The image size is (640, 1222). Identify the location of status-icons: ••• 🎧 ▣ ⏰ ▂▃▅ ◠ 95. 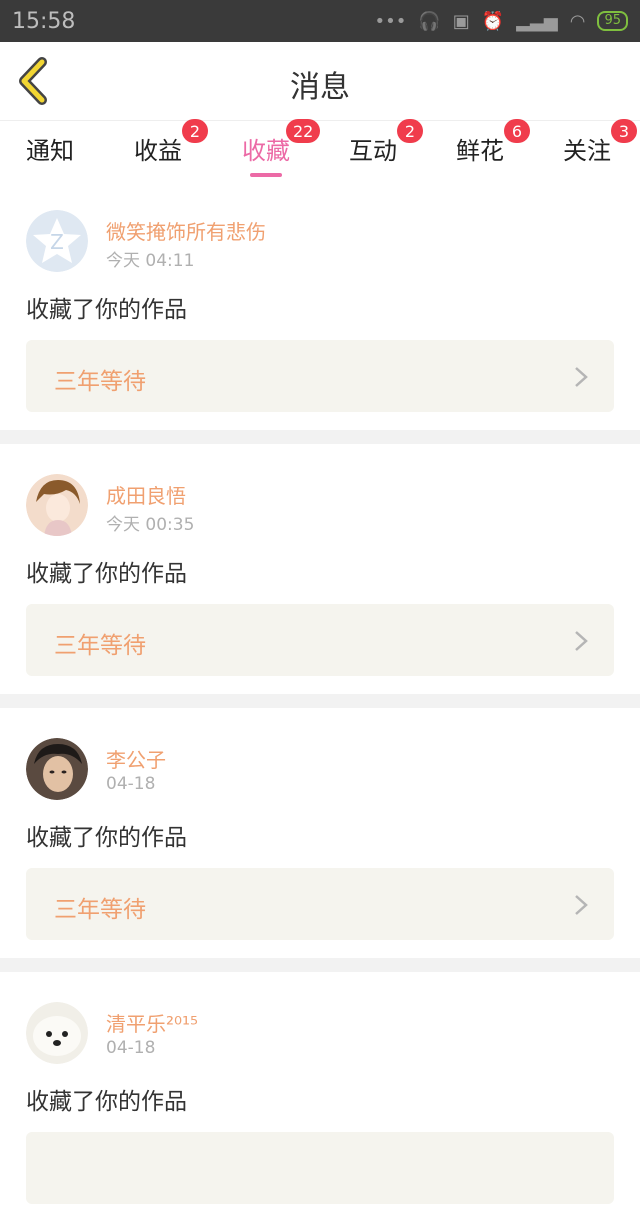
(501, 21).